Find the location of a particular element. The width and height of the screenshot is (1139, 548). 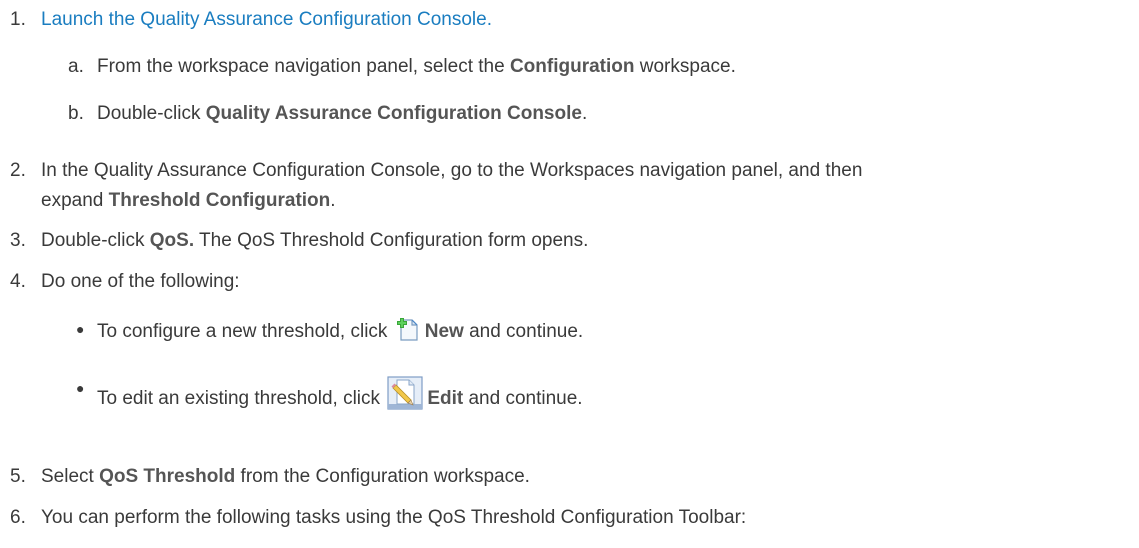

step-suffix: . is located at coordinates (333, 200).